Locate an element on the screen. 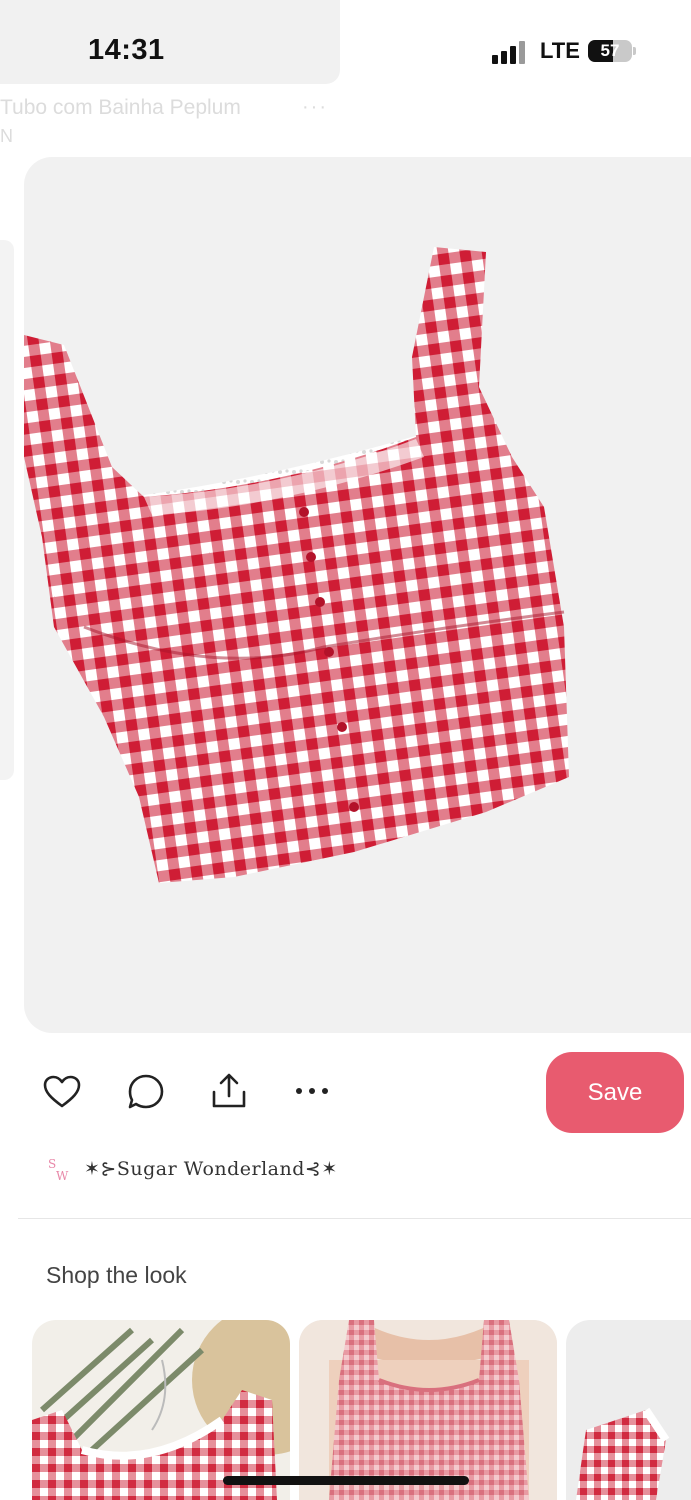 This screenshot has width=691, height=1500. home-indicator is located at coordinates (346, 1480).